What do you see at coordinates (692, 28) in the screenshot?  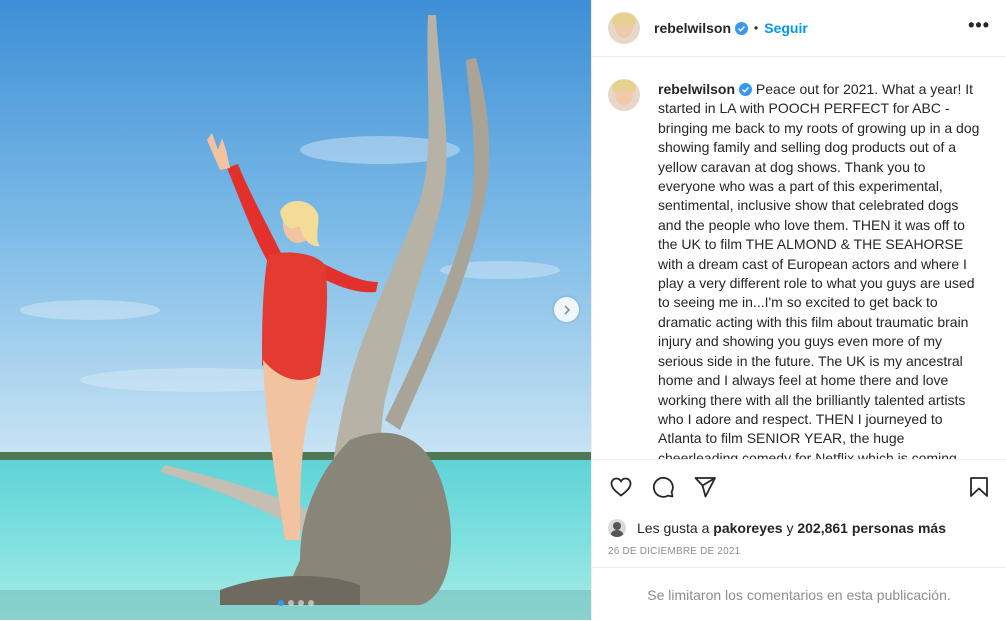 I see `username-link: rebelwilson` at bounding box center [692, 28].